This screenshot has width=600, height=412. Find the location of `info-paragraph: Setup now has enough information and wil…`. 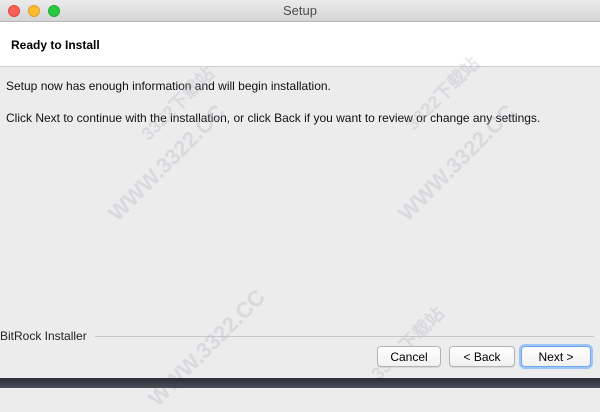

info-paragraph: Setup now has enough information and wil… is located at coordinates (168, 86).